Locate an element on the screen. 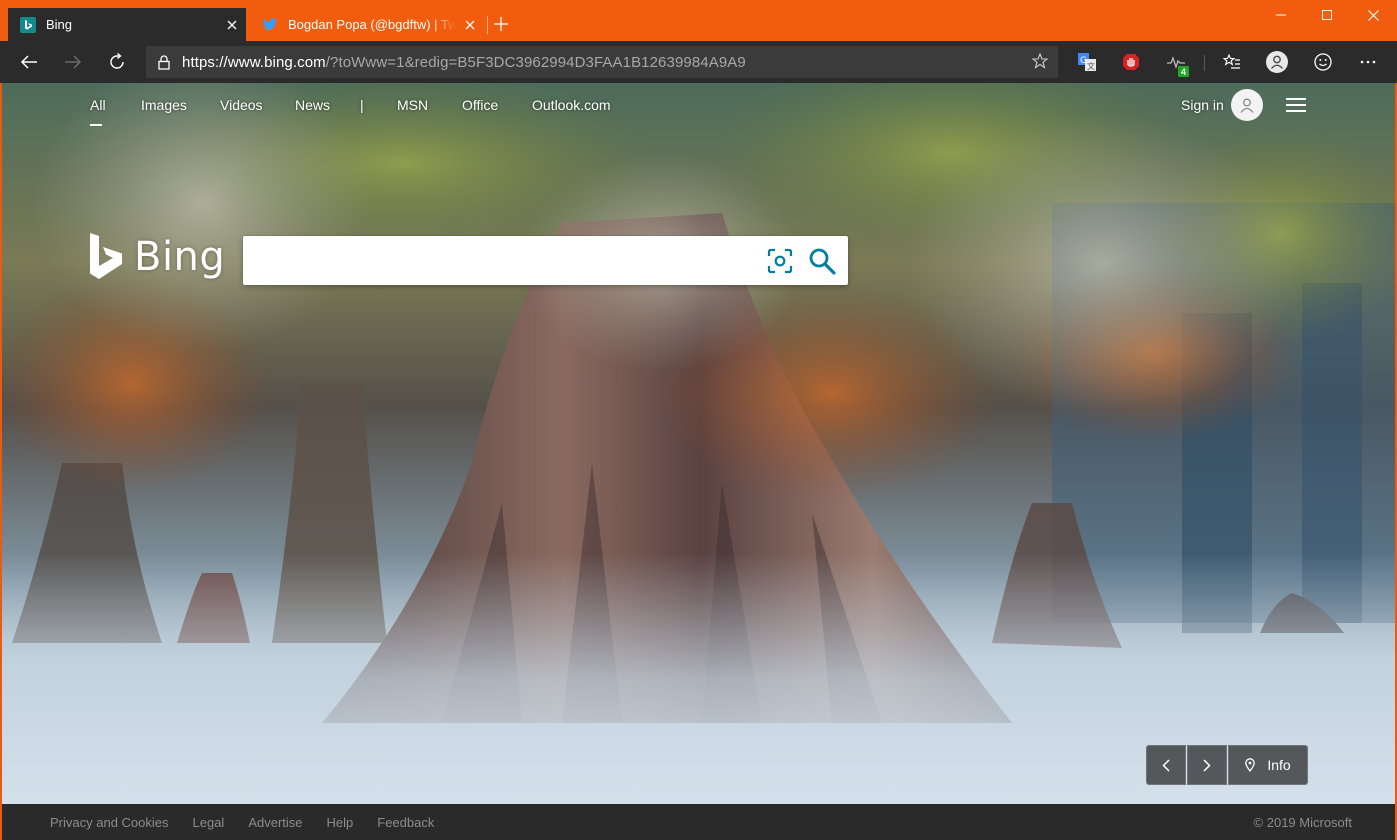 The width and height of the screenshot is (1397, 840). info-label: Info is located at coordinates (1279, 765).